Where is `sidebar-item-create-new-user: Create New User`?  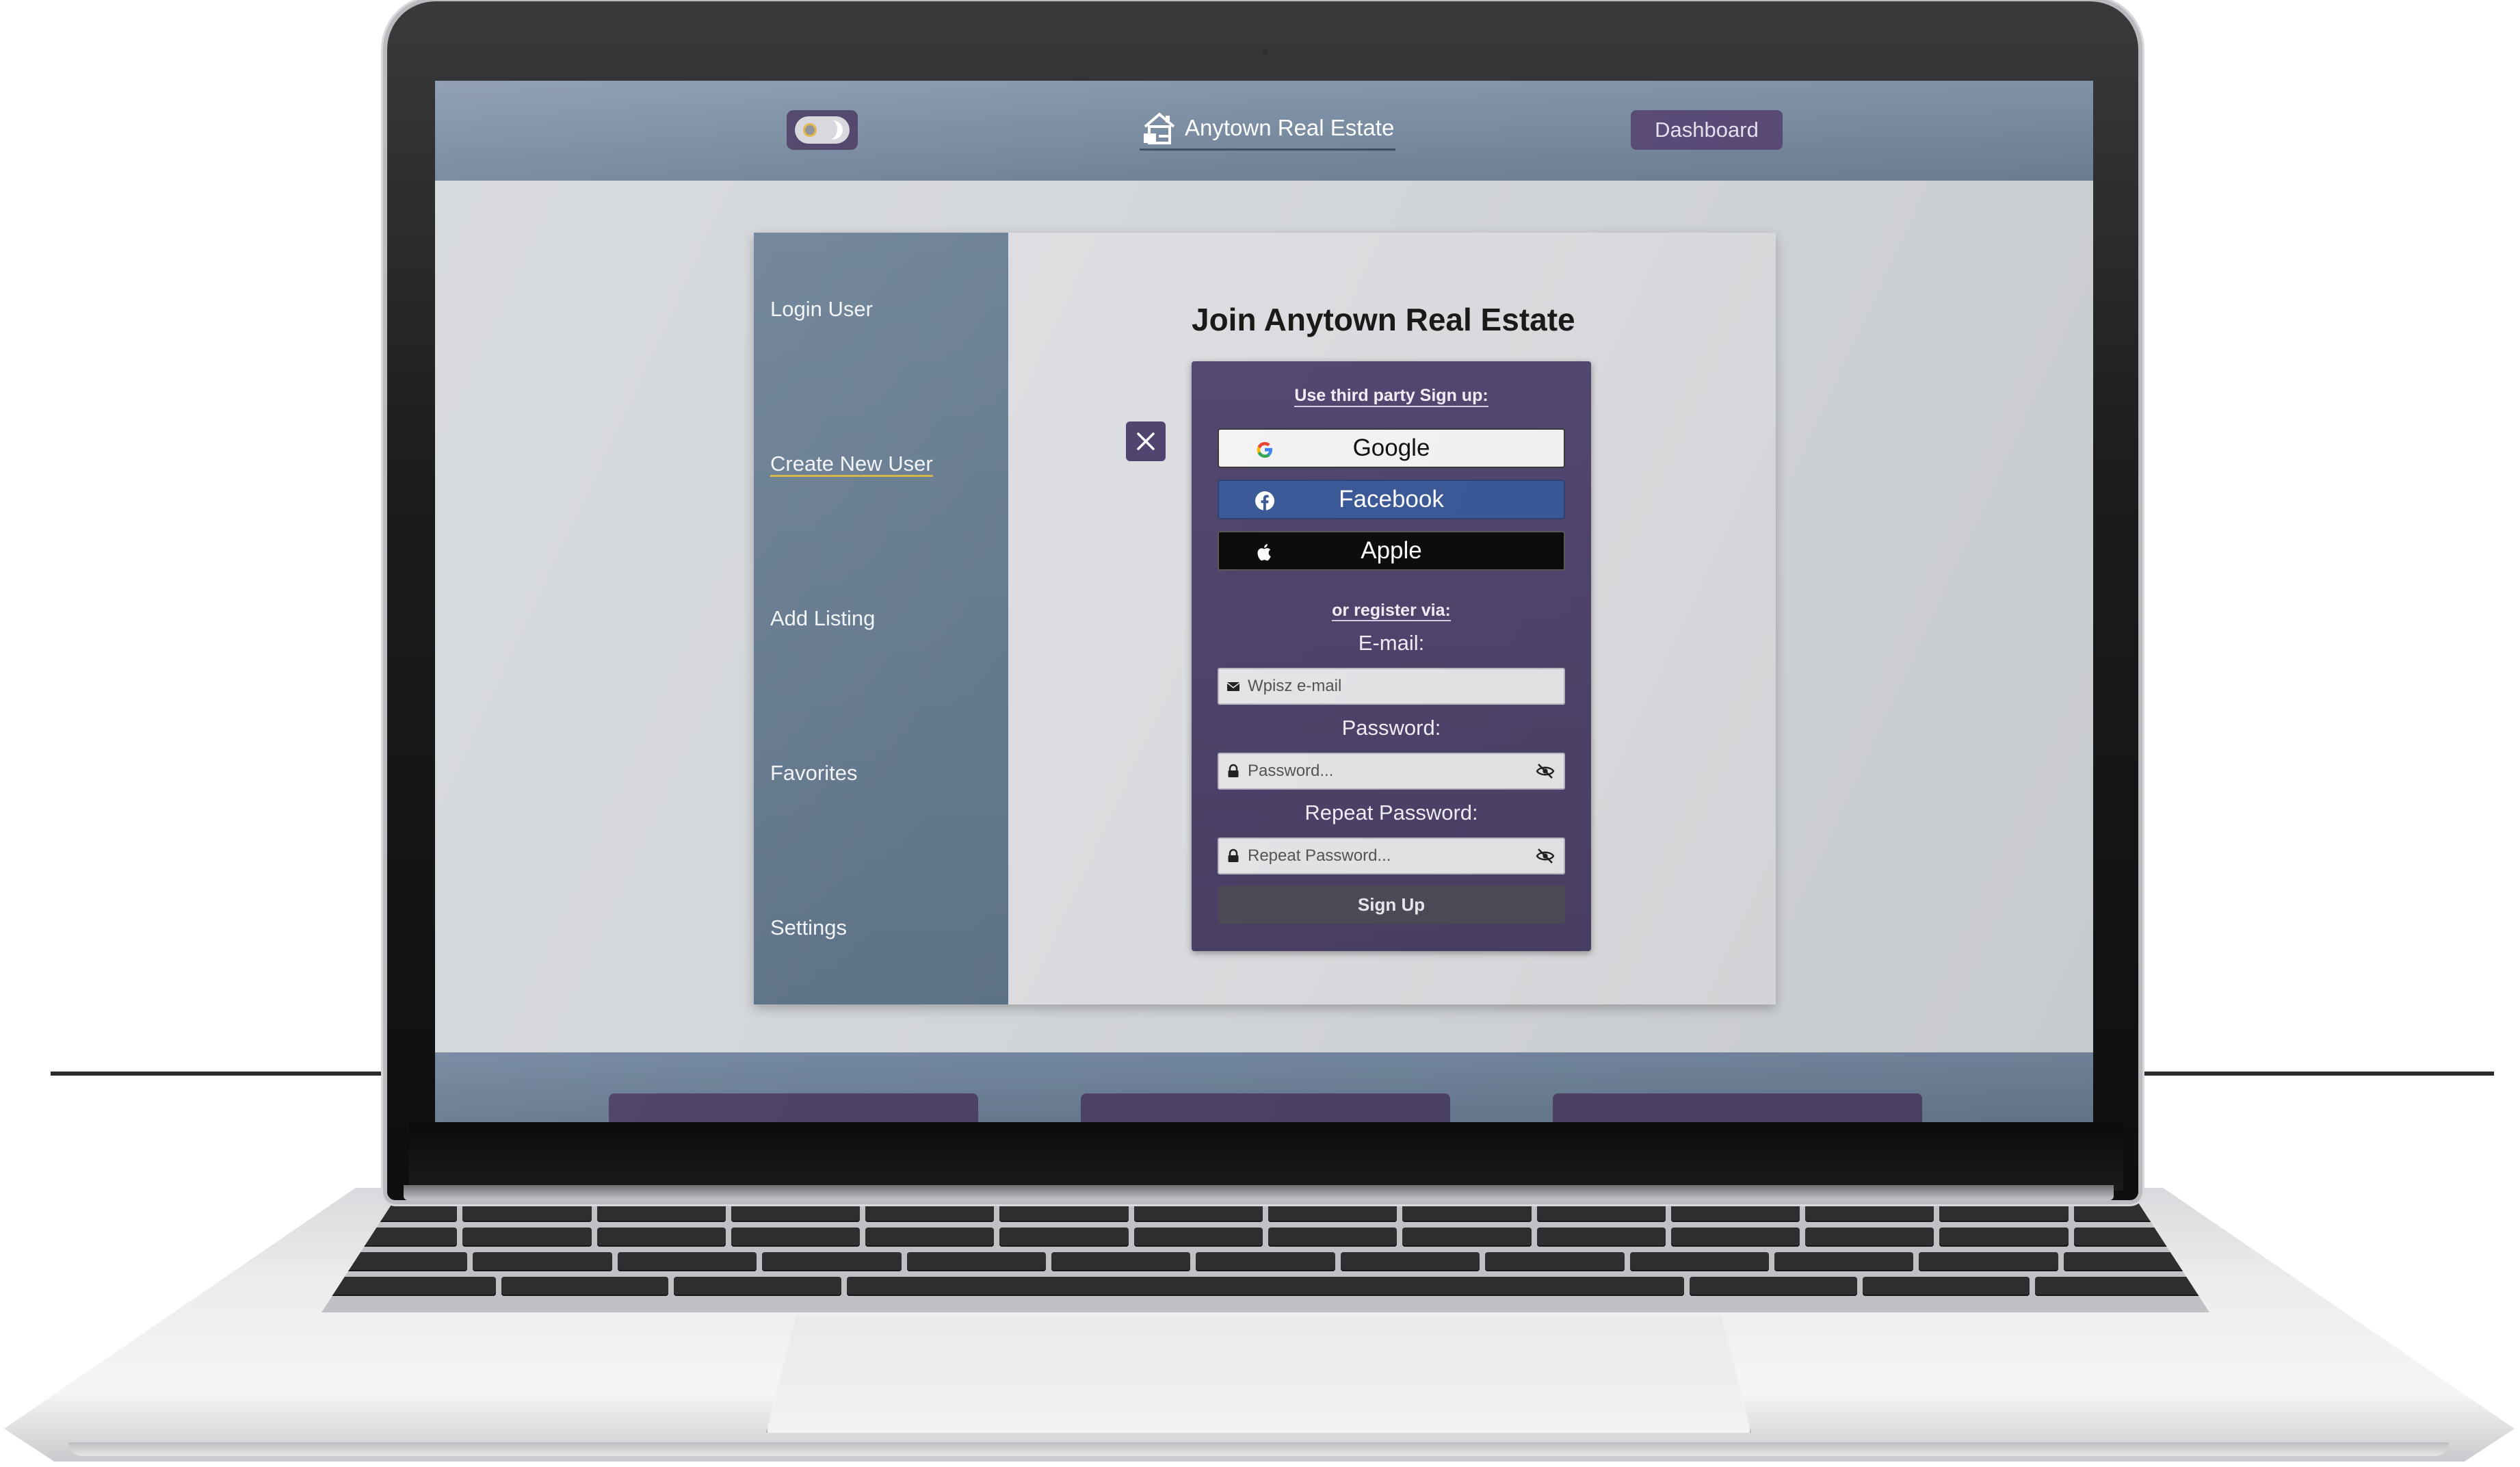 sidebar-item-create-new-user: Create New User is located at coordinates (851, 464).